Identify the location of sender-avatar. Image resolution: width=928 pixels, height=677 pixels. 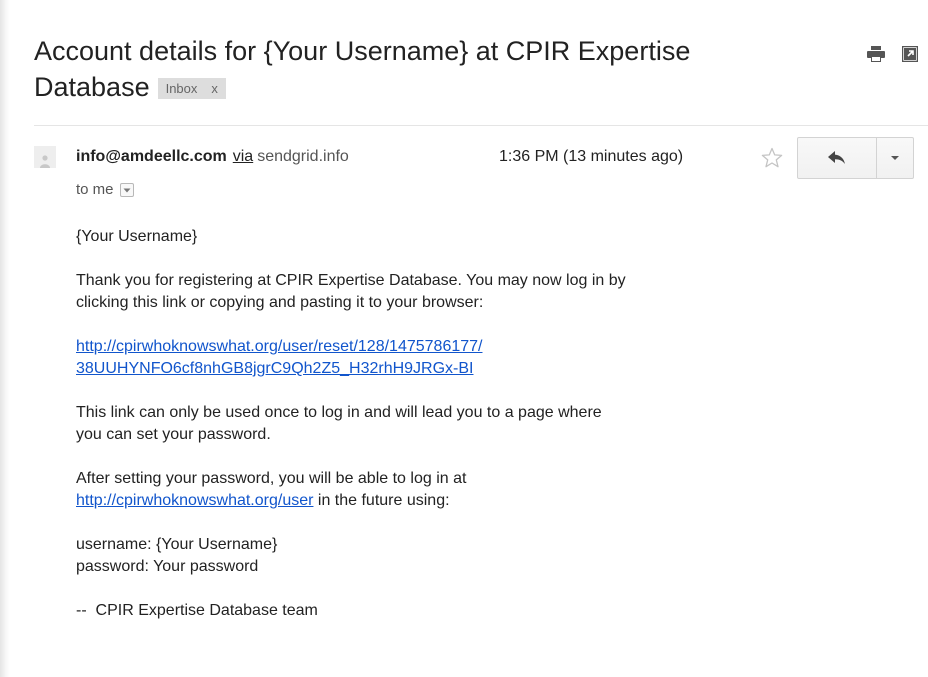
(45, 157).